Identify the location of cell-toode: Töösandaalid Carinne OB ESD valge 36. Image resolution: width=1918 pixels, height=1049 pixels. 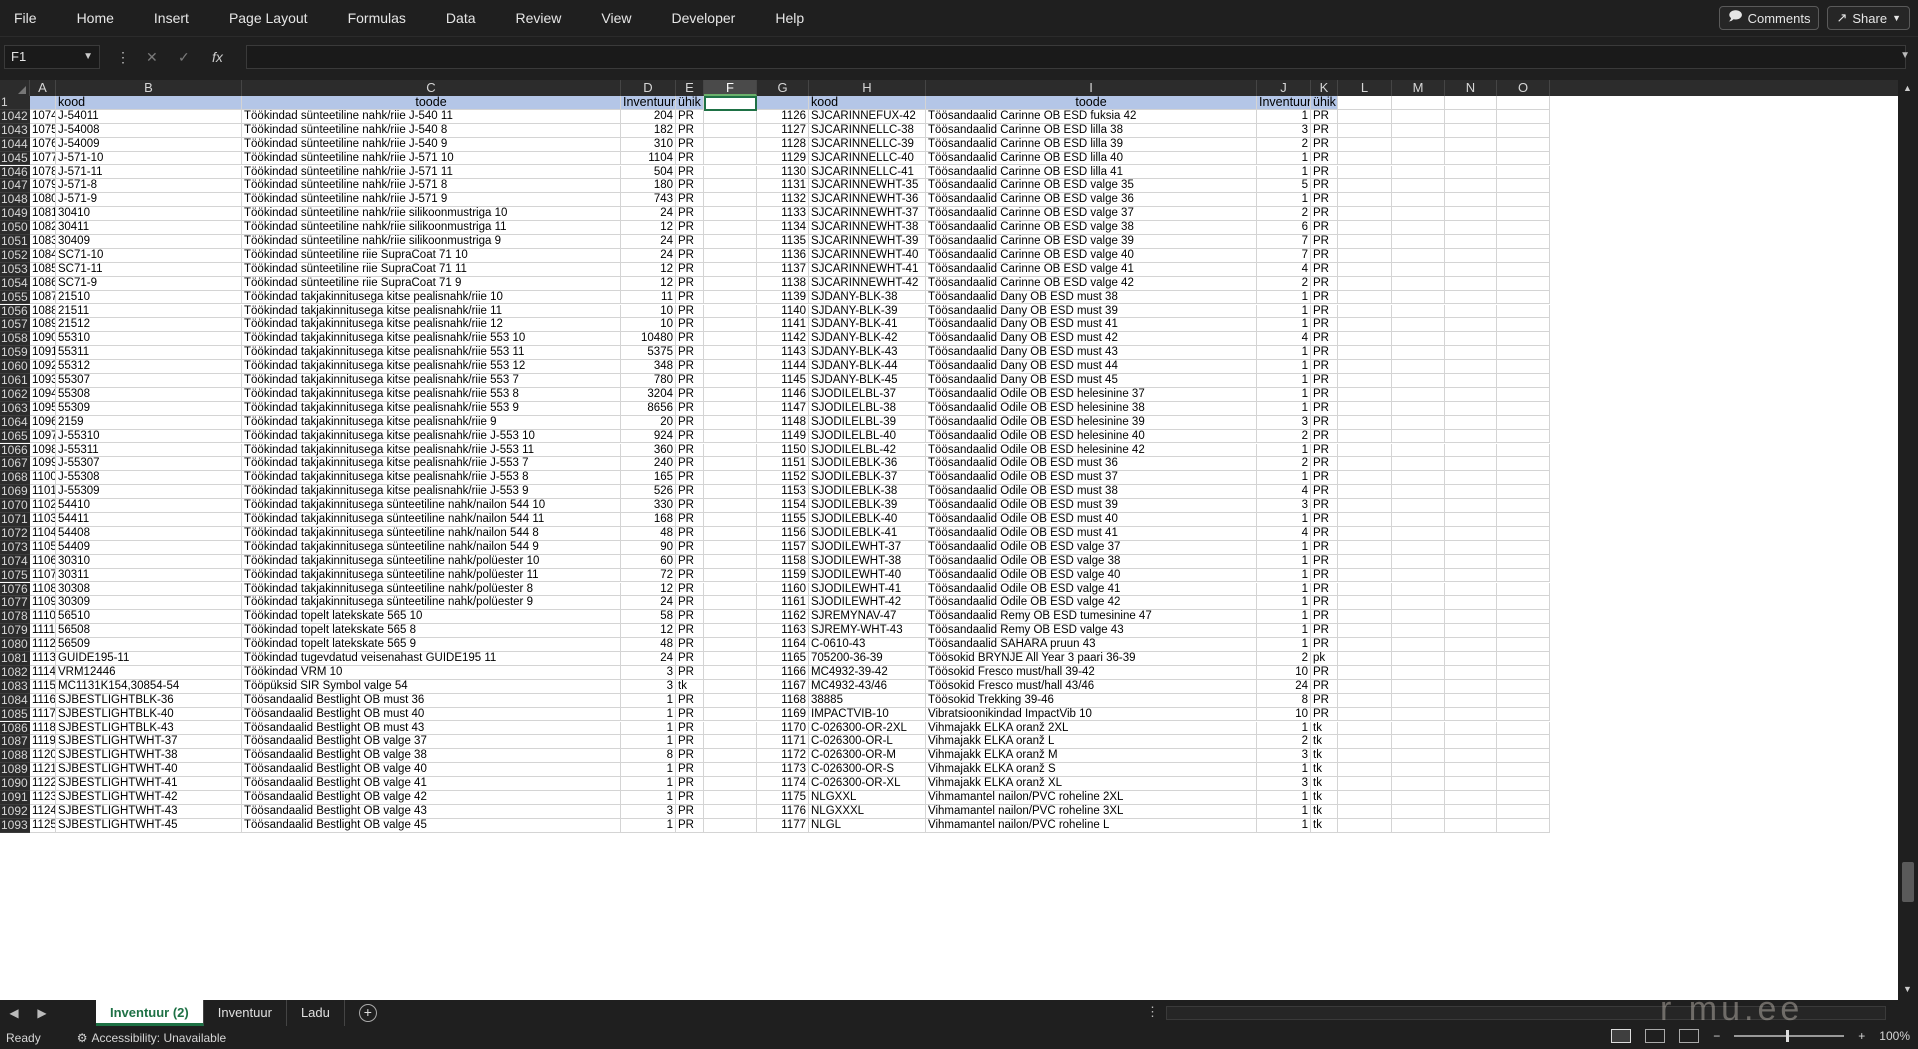
(1091, 200).